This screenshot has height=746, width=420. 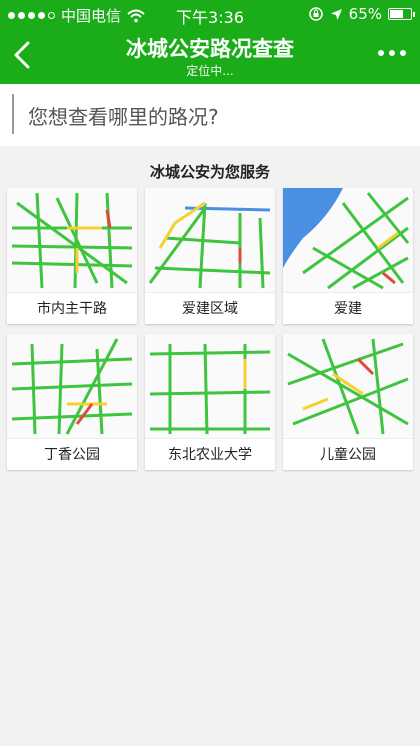 I want to click on page-title: 冰城公安路况查查, so click(x=210, y=49).